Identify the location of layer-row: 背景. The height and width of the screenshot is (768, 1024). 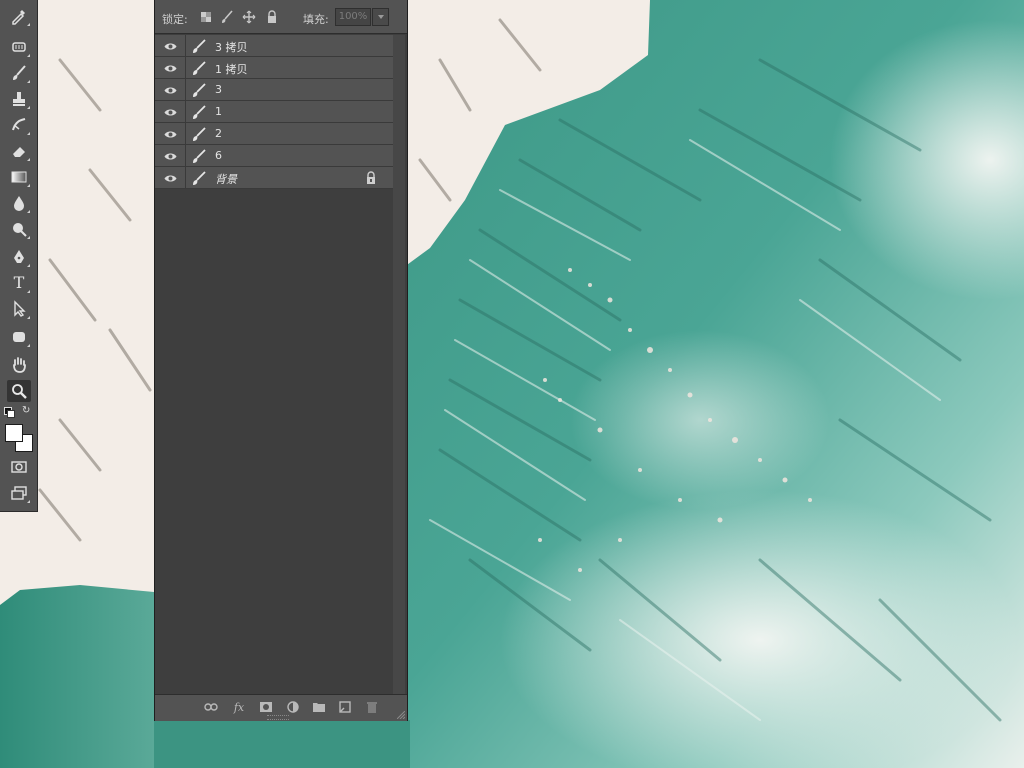
(274, 178).